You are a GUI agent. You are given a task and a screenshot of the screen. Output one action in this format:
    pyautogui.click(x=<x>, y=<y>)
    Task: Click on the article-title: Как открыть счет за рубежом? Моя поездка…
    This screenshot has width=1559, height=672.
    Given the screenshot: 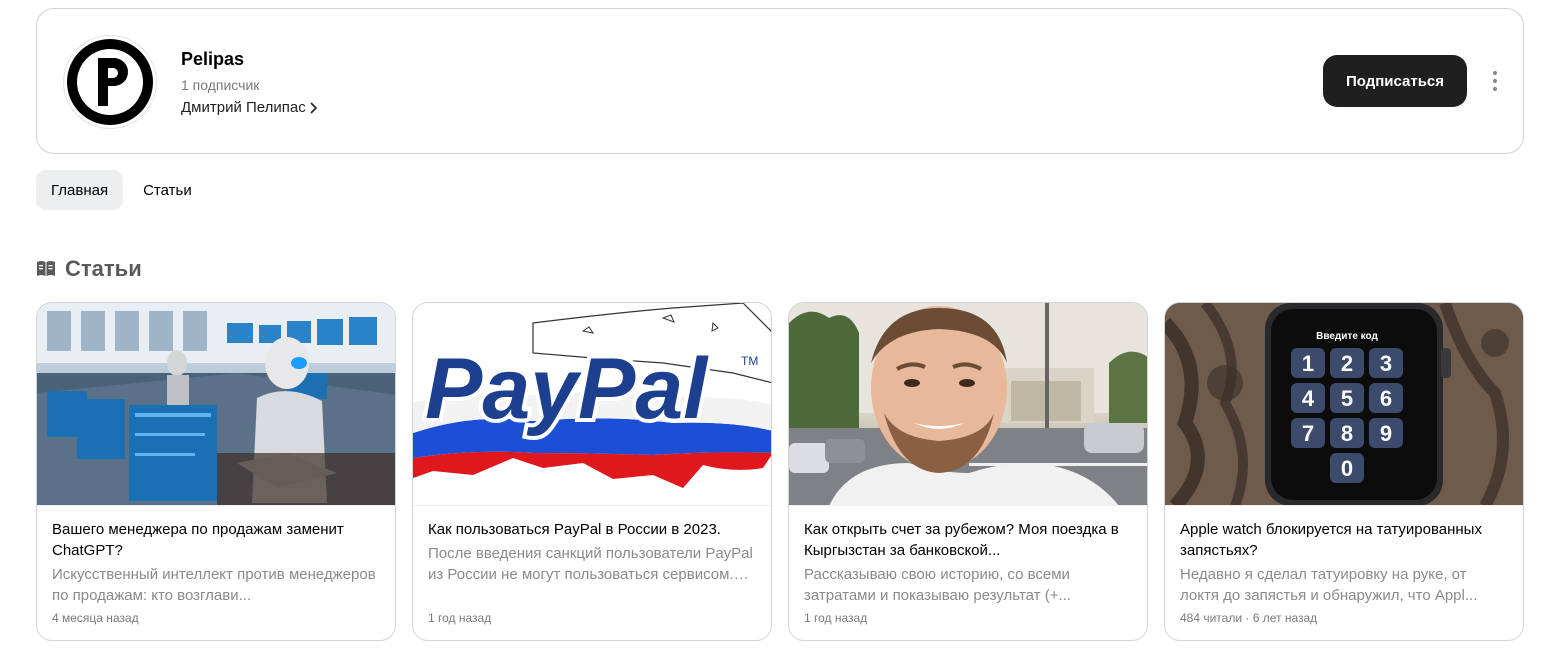 What is the action you would take?
    pyautogui.click(x=968, y=540)
    